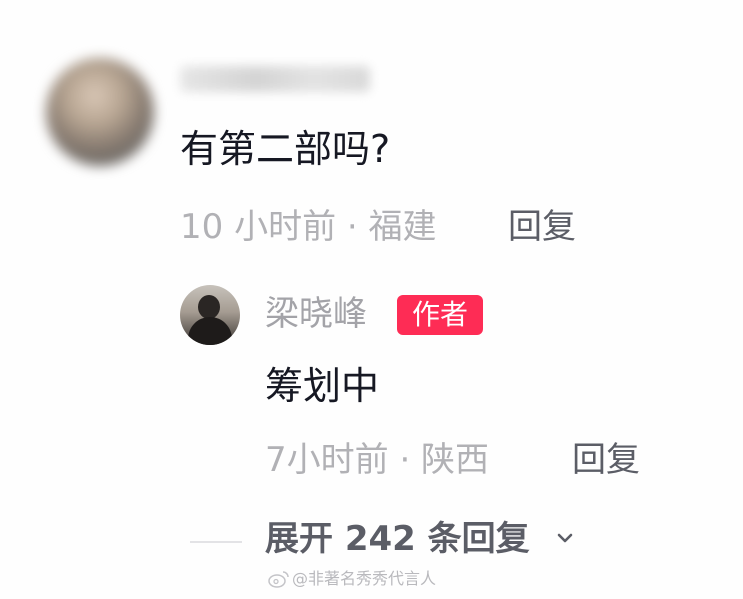  What do you see at coordinates (397, 539) in the screenshot?
I see `expand-replies-button: 展开 242 条回复` at bounding box center [397, 539].